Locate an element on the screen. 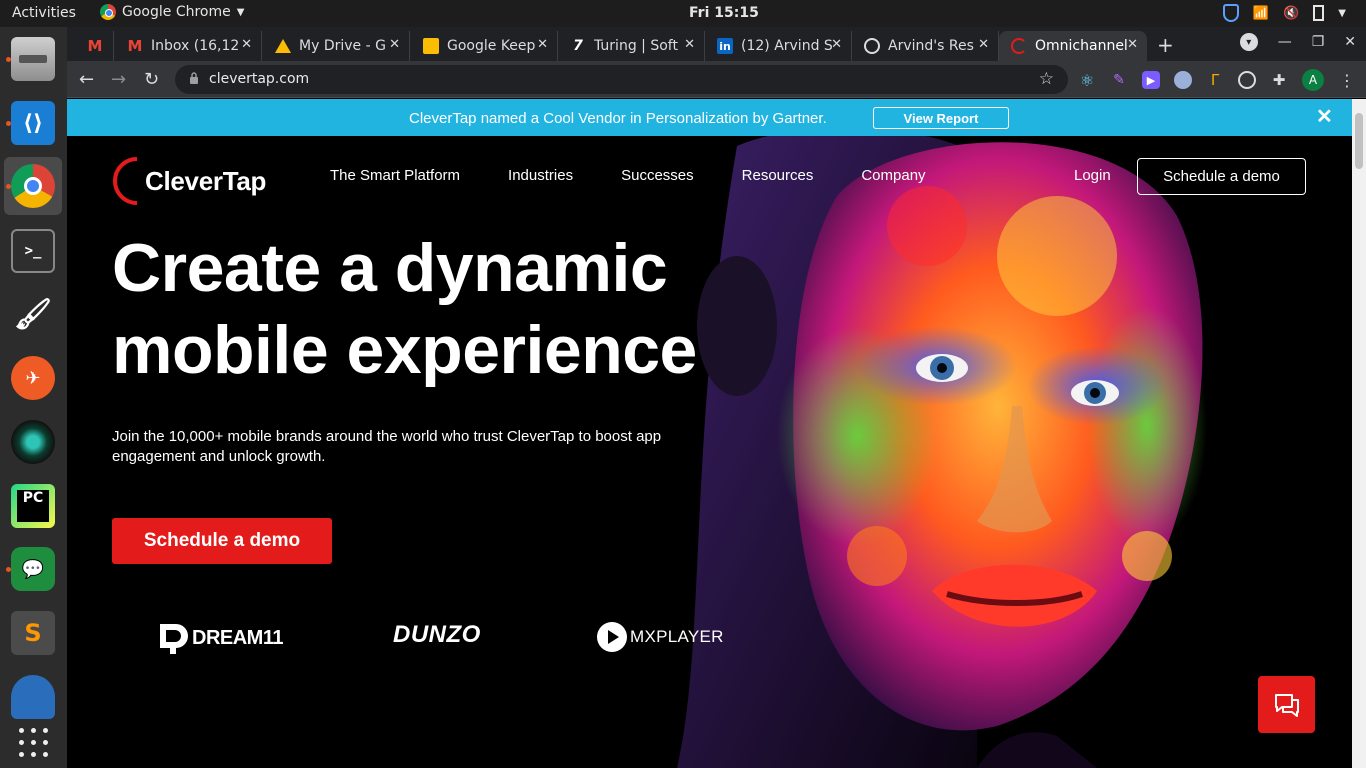 The height and width of the screenshot is (768, 1366). tab-keep: Google Keep ✕ is located at coordinates (484, 46).